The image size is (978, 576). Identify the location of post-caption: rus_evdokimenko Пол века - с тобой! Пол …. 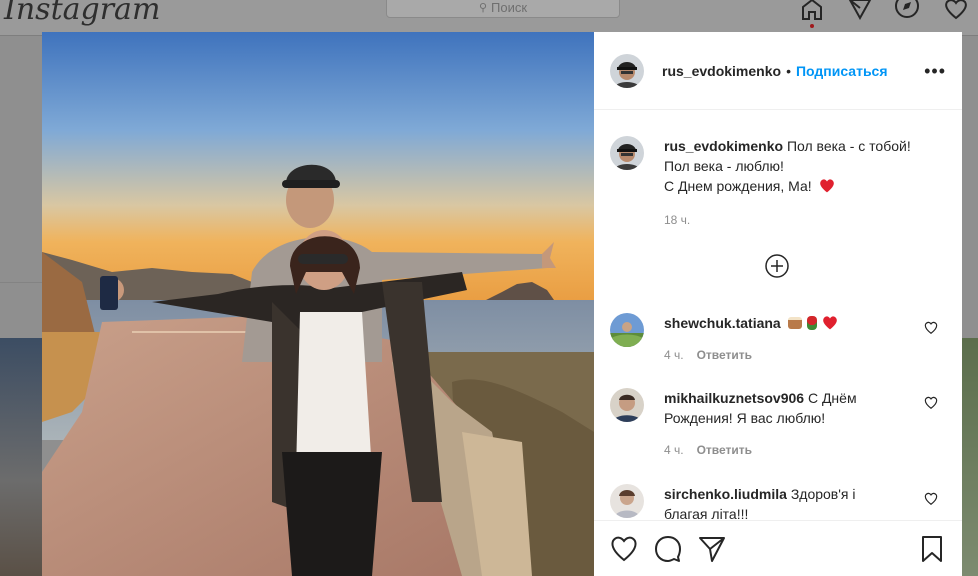
(780, 183).